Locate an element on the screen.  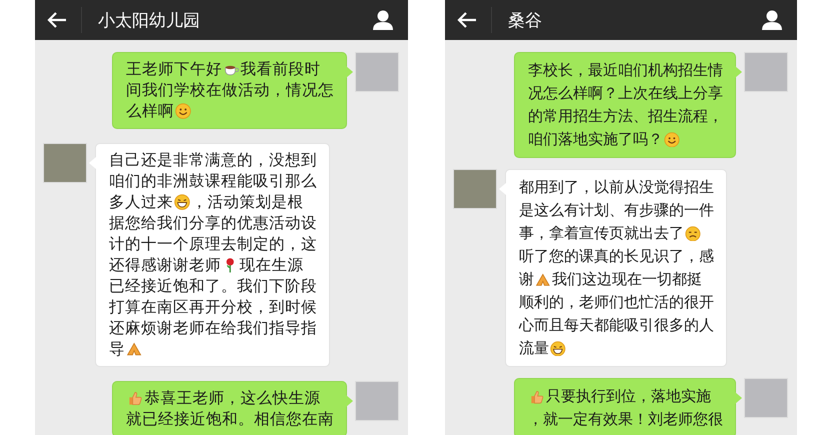
message-text: 咱们落地实施了吗？ is located at coordinates (595, 139).